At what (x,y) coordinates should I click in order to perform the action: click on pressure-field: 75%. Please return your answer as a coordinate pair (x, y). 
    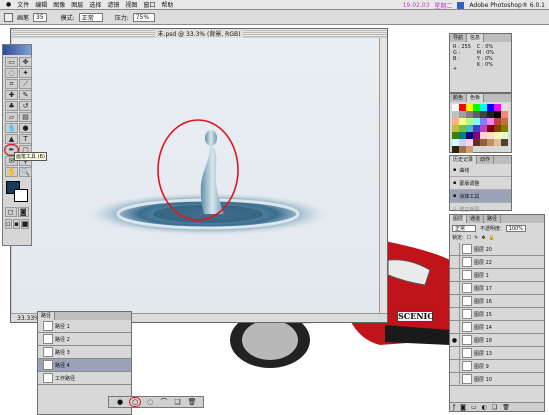
    Looking at the image, I should click on (143, 17).